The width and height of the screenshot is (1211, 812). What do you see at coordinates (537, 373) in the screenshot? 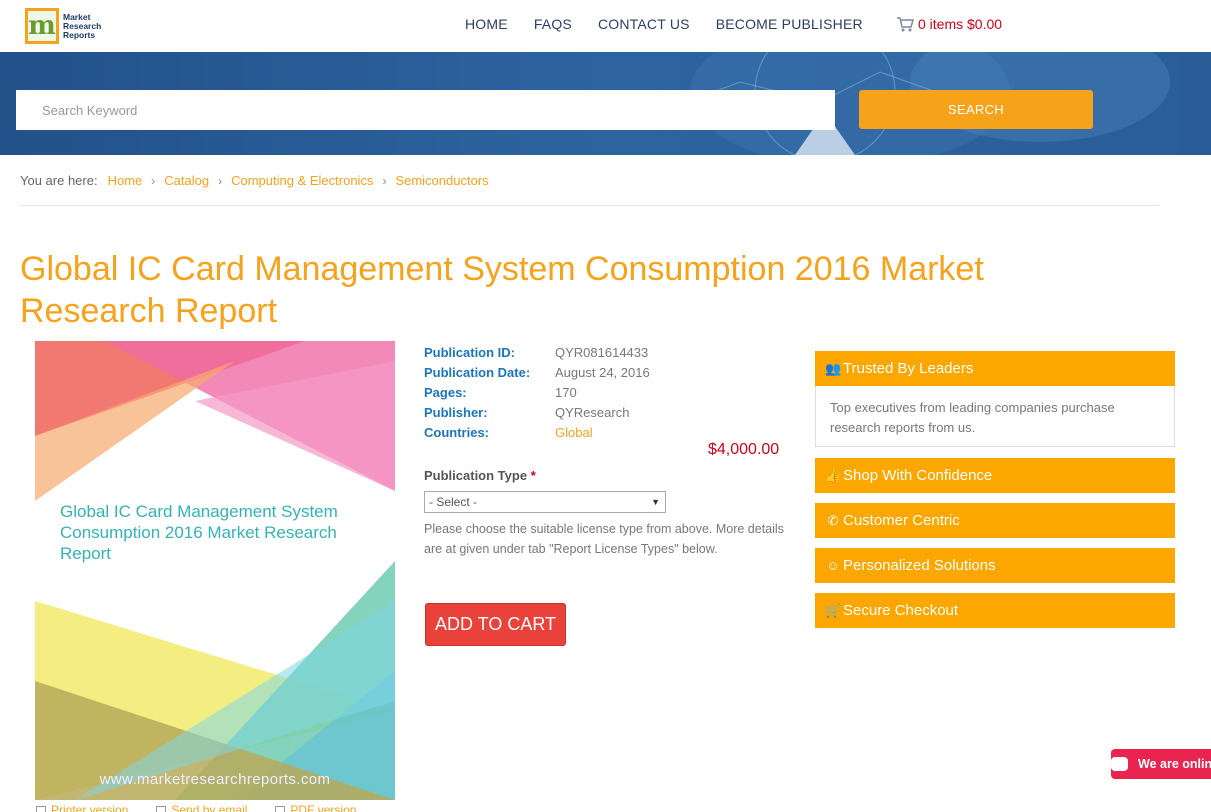
I see `detail-row: Publication Date: August 24, 2016` at bounding box center [537, 373].